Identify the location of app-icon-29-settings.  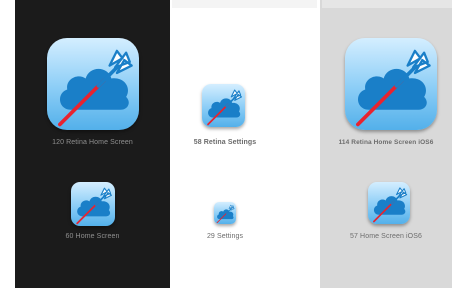
(225, 213).